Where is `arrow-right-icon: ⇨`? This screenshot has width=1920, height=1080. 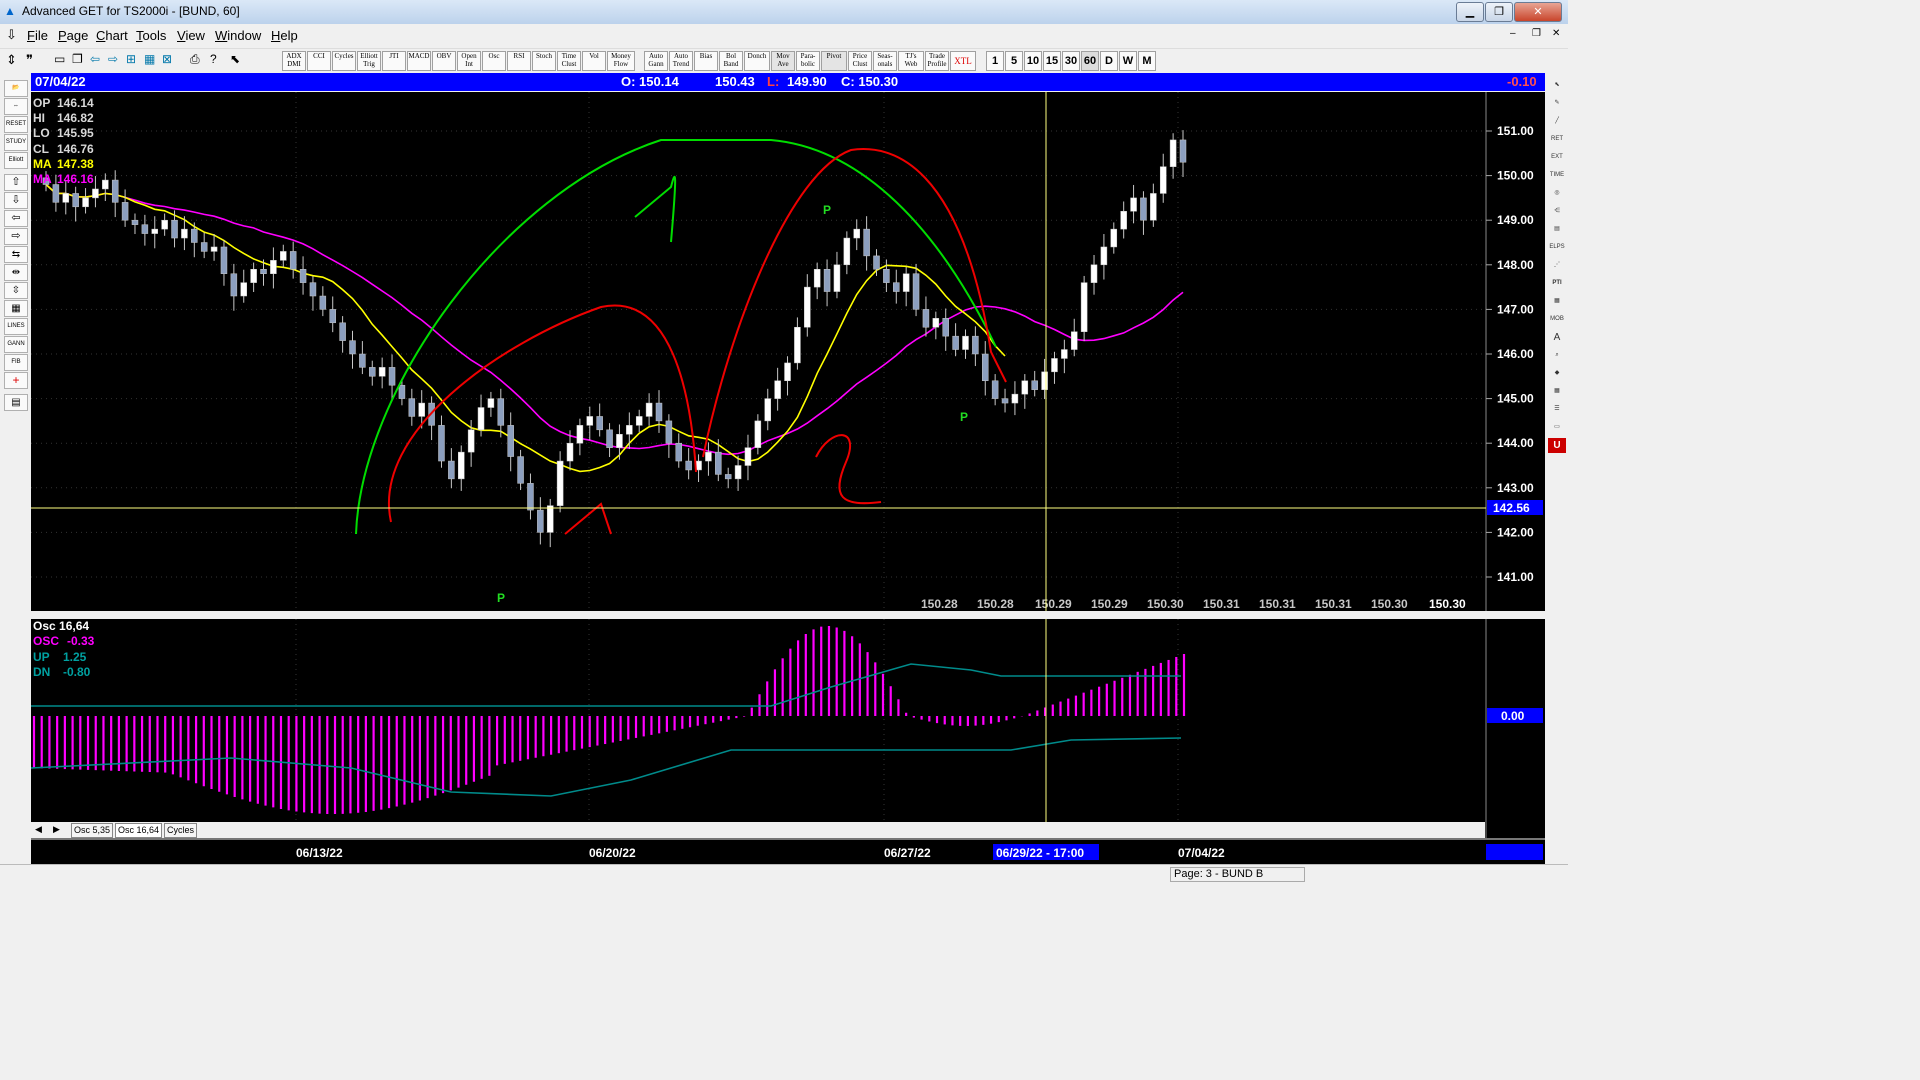 arrow-right-icon: ⇨ is located at coordinates (16, 236).